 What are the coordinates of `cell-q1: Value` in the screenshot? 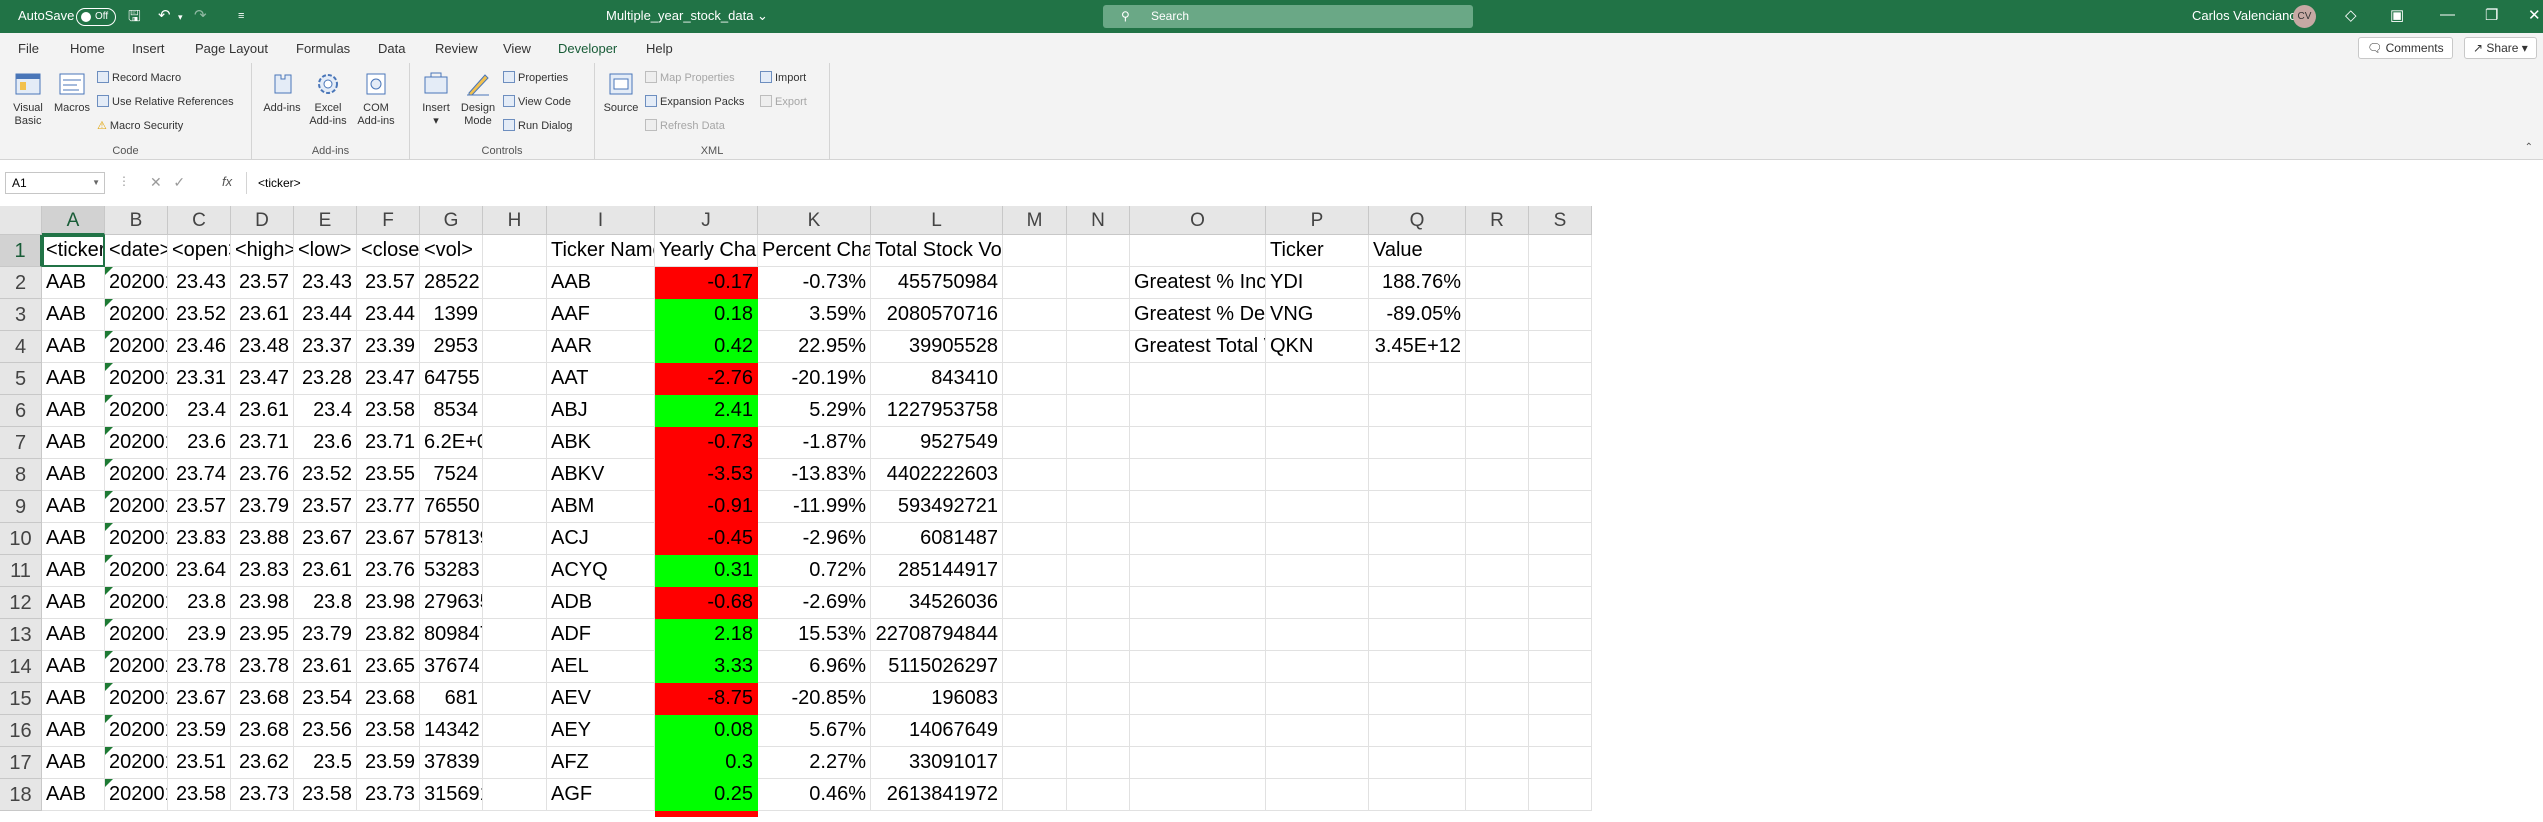 It's located at (1417, 251).